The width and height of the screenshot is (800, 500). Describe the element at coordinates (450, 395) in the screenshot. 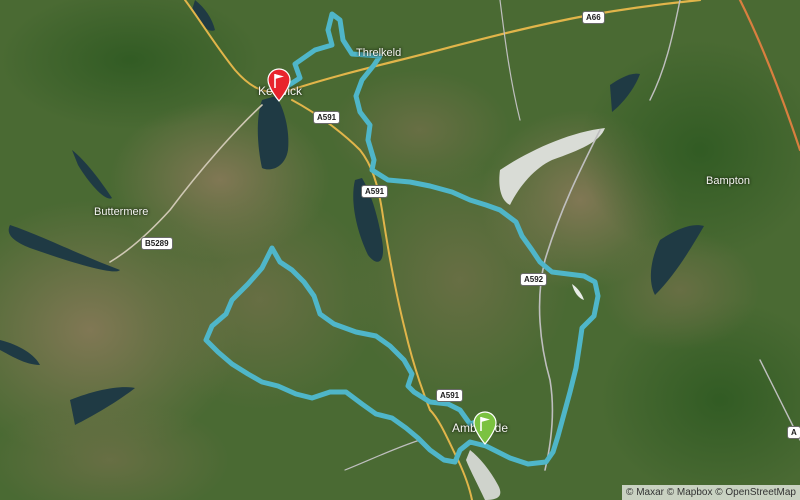

I see `road-shield-a591-south: A591` at that location.